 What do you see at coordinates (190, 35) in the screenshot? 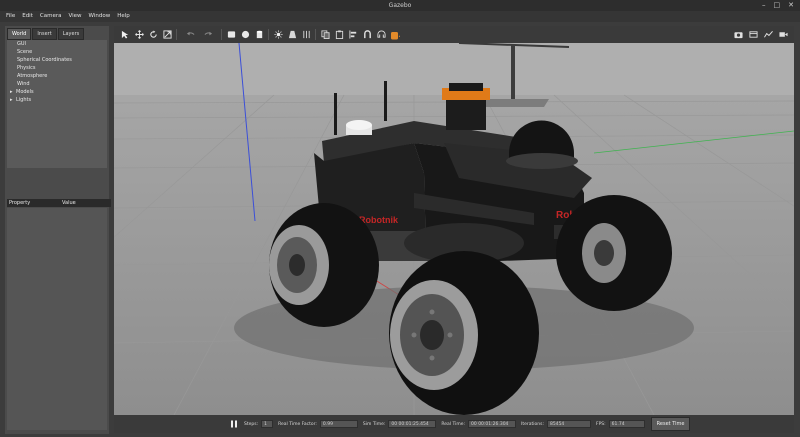
I see `undo-icon` at bounding box center [190, 35].